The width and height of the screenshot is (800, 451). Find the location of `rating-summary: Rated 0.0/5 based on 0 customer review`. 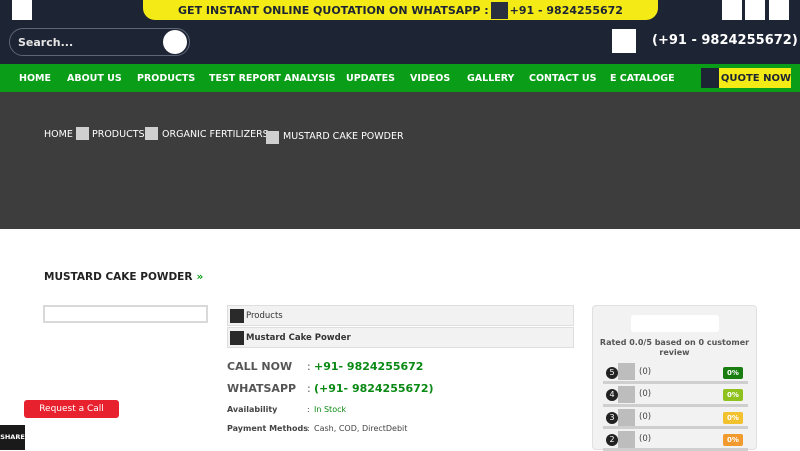

rating-summary: Rated 0.0/5 based on 0 customer review is located at coordinates (674, 347).